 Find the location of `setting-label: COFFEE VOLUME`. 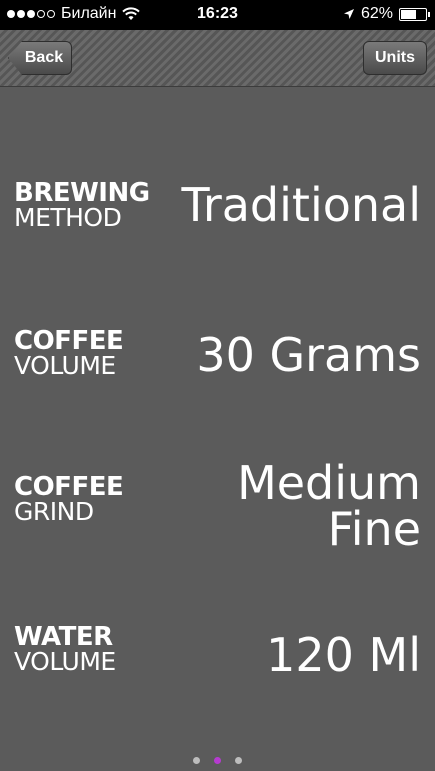

setting-label: COFFEE VOLUME is located at coordinates (89, 353).